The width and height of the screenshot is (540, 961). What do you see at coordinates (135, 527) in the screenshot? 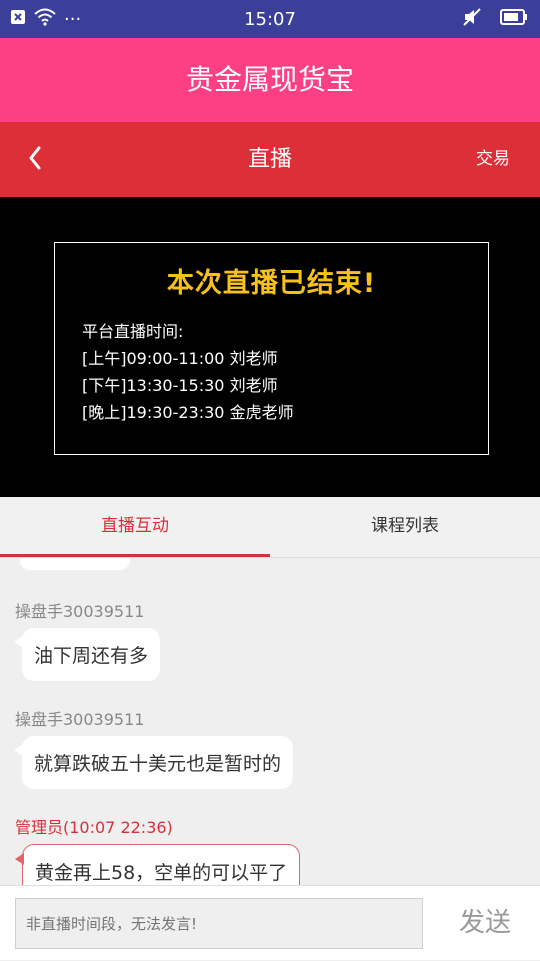
I see `tab-live-interaction: 直播互动` at bounding box center [135, 527].